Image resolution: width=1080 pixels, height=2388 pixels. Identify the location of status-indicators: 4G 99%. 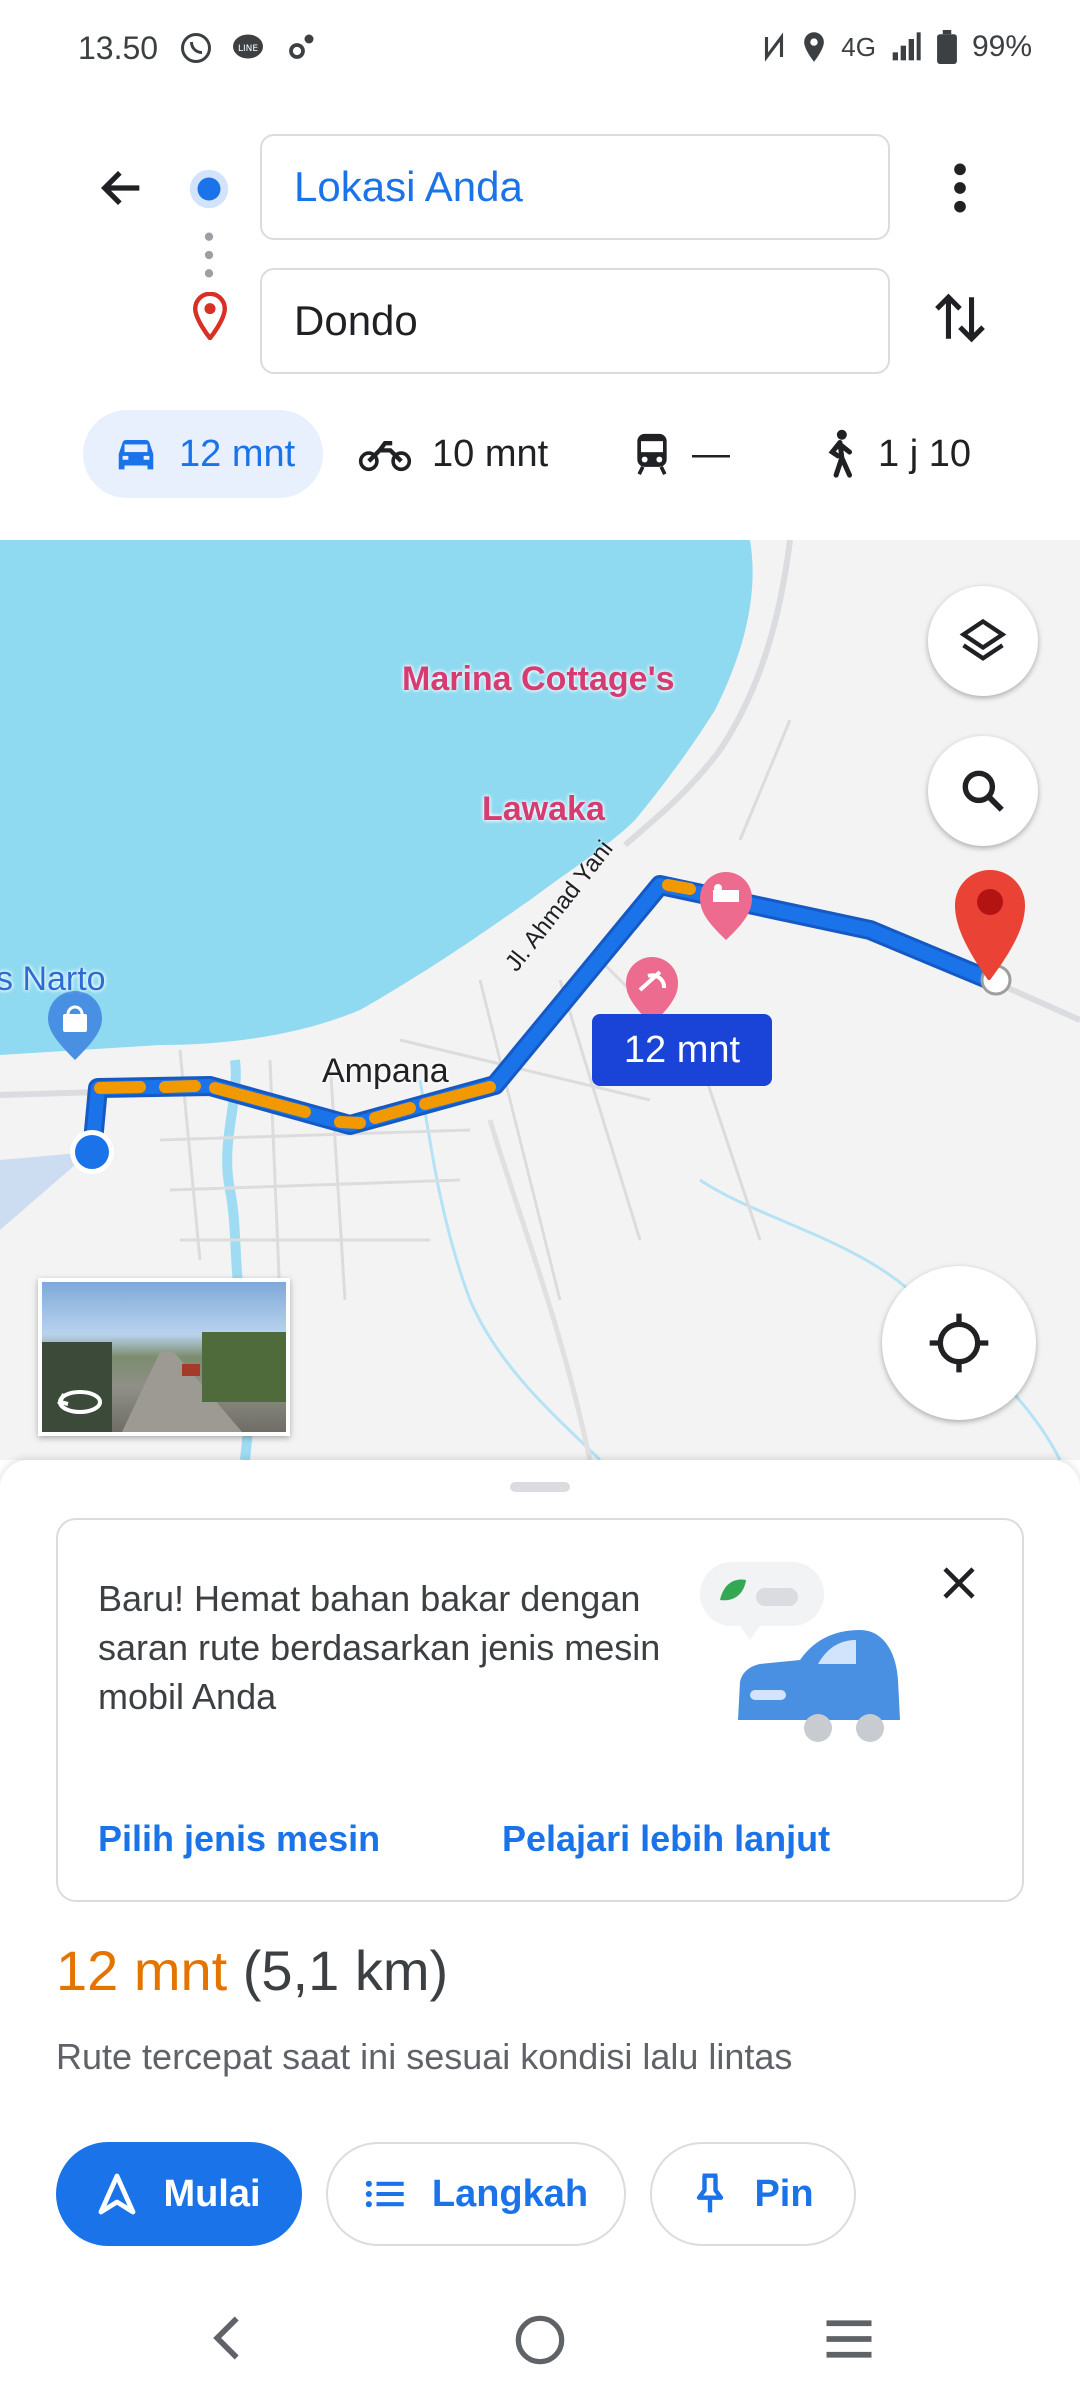
(896, 47).